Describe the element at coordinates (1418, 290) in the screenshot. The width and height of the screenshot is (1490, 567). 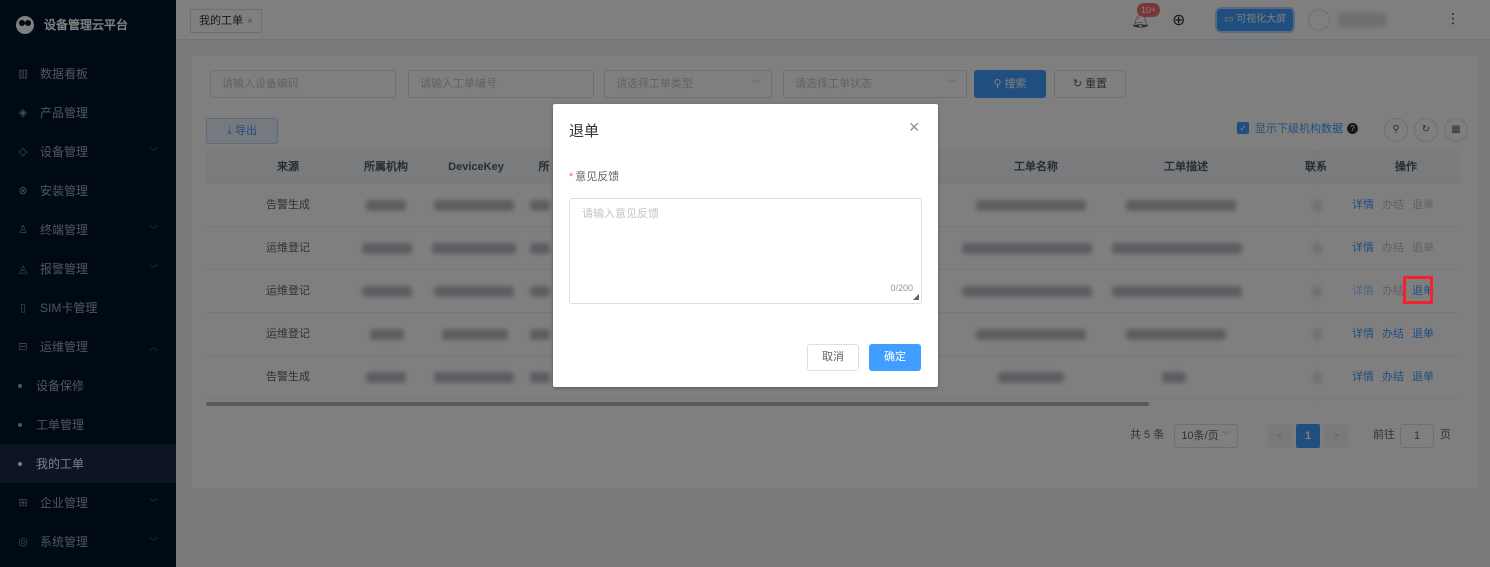
I see `highlight-box` at that location.